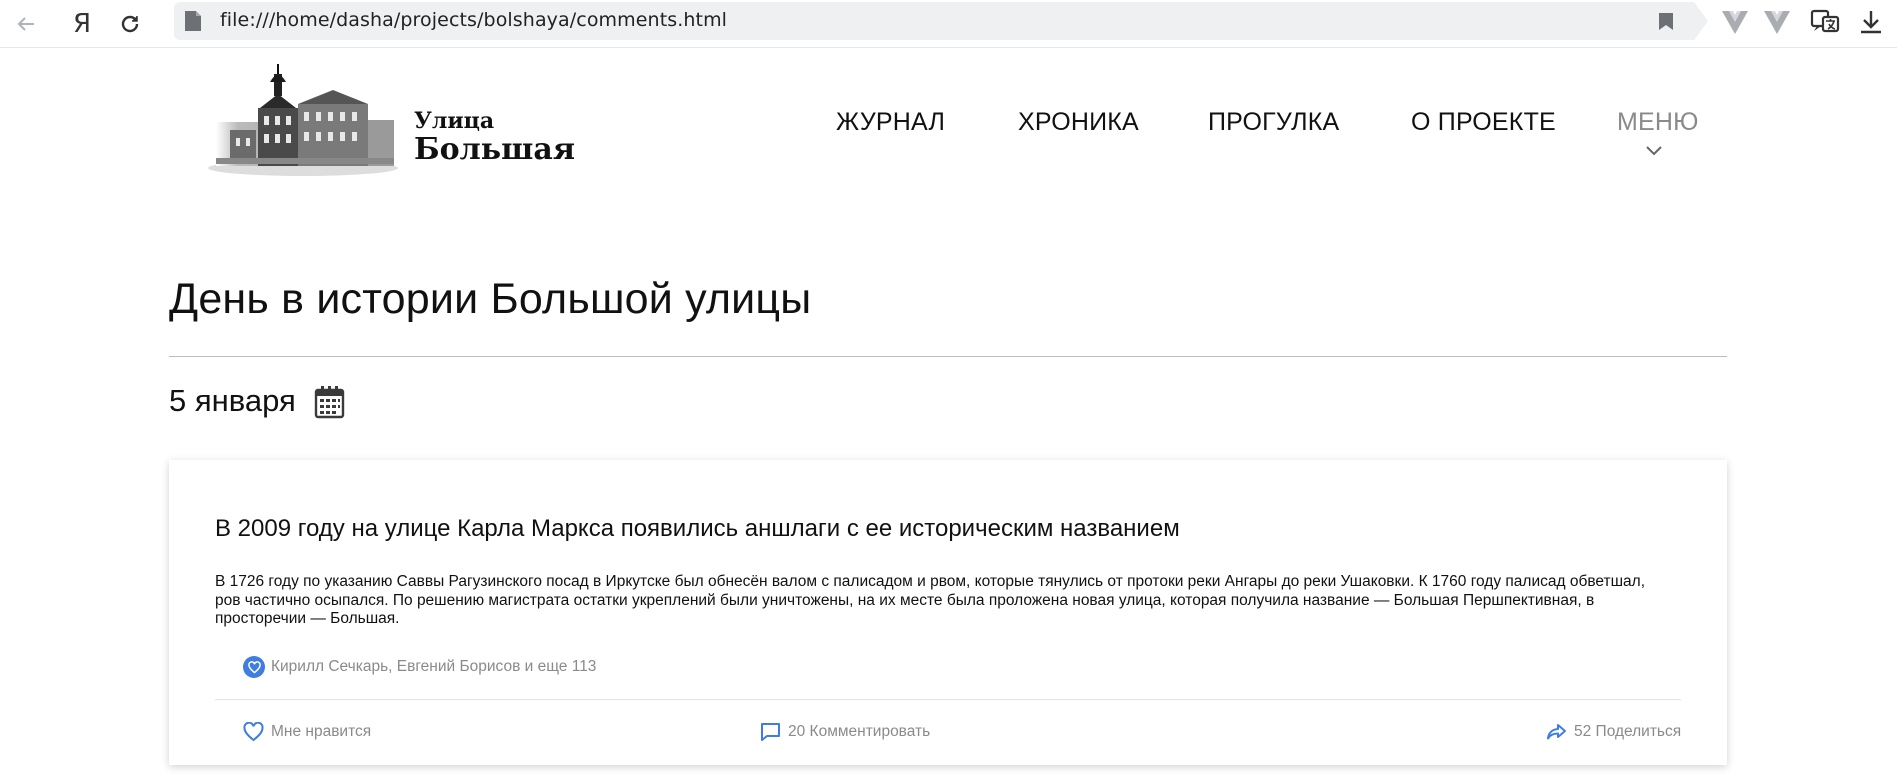  I want to click on logo-title-large: Большая, so click(495, 149).